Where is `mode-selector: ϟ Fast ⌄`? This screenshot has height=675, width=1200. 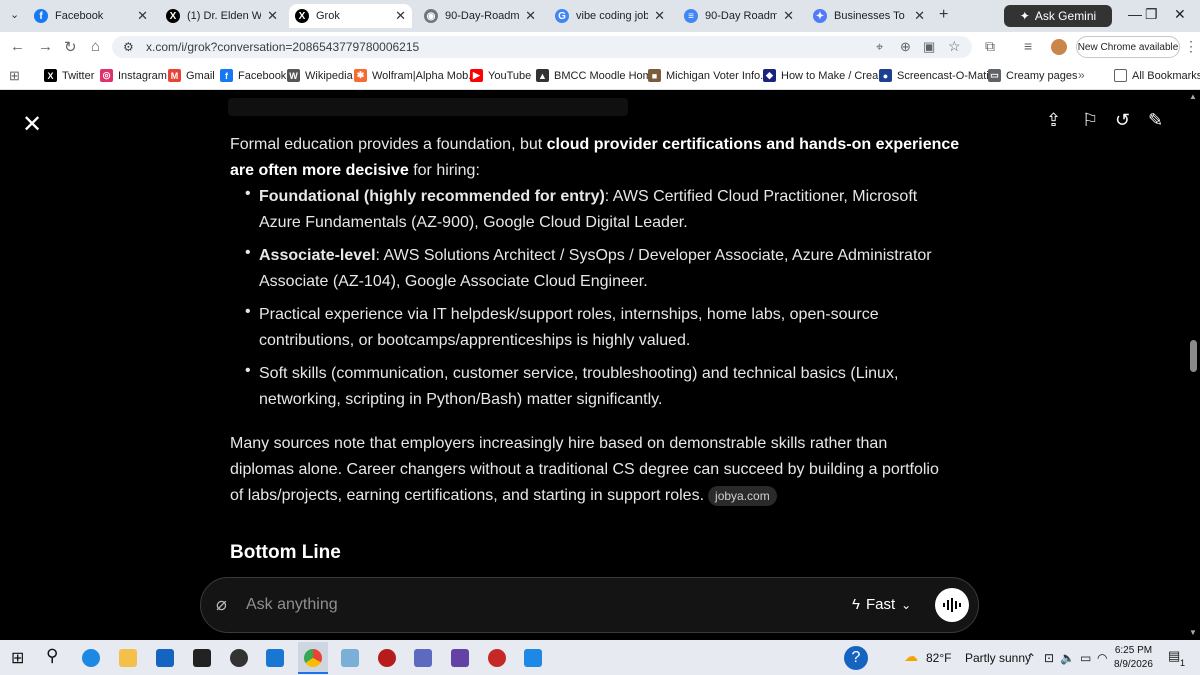
mode-selector: ϟ Fast ⌄ is located at coordinates (881, 604).